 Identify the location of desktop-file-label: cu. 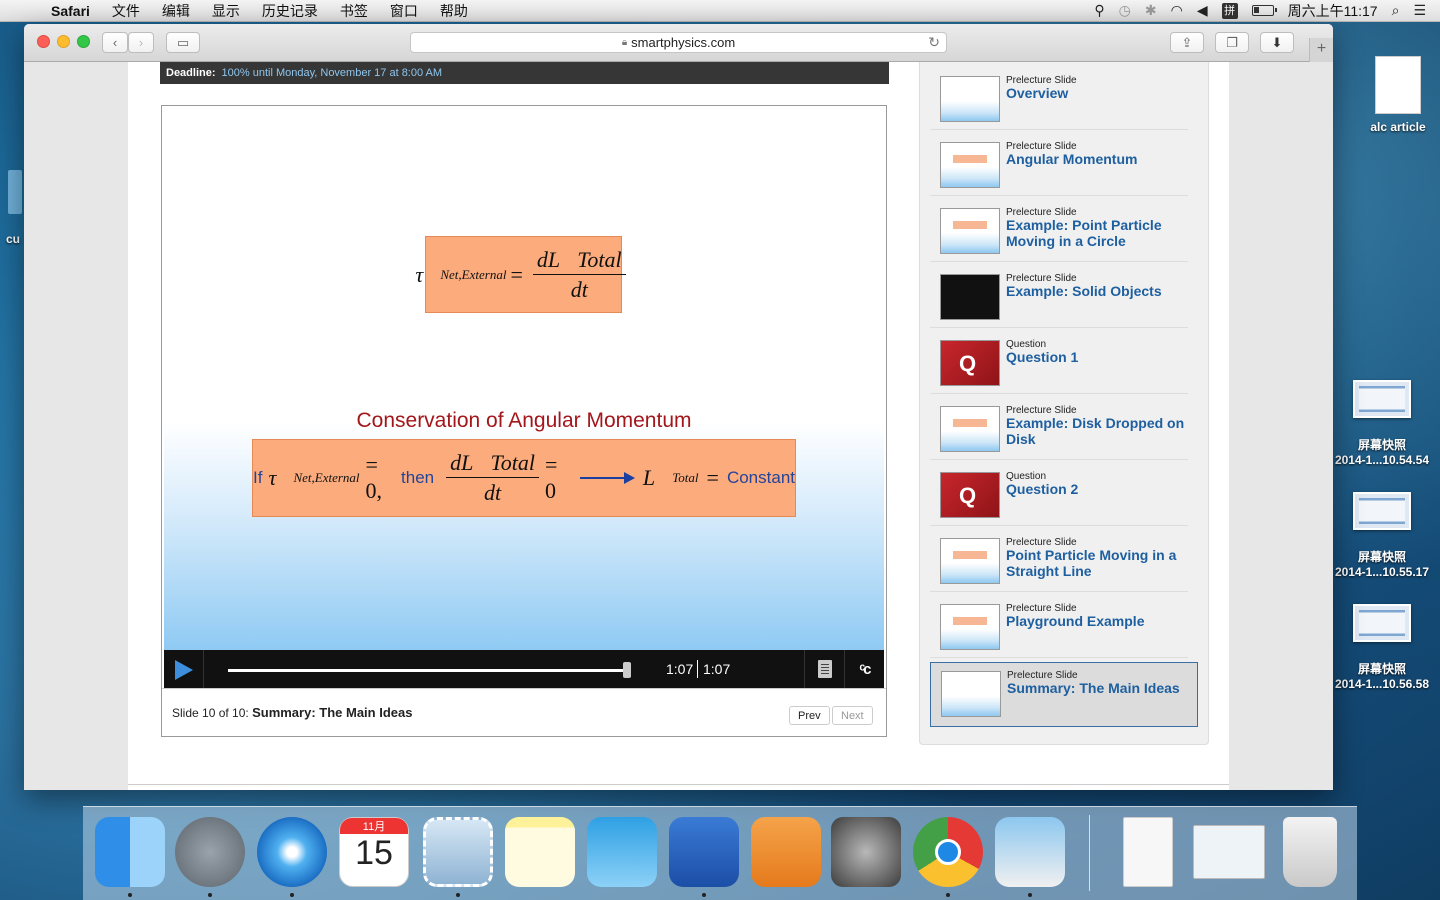
(13, 239).